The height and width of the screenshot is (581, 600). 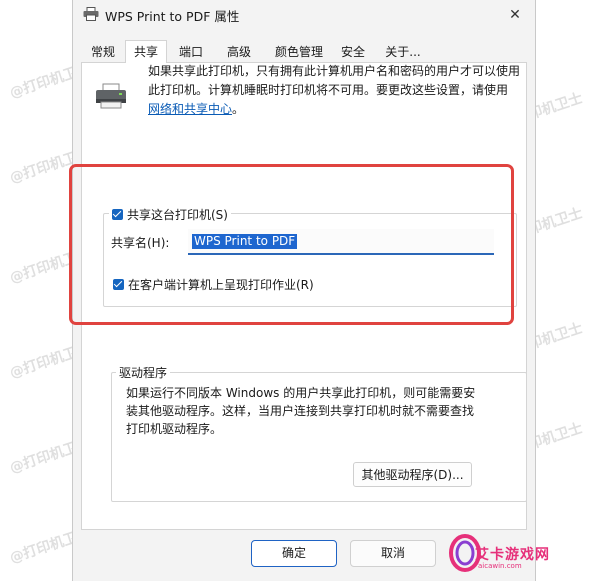 I want to click on render-jobs-checkbox: 在客户端计算机上呈现打印作业(R), so click(x=213, y=284).